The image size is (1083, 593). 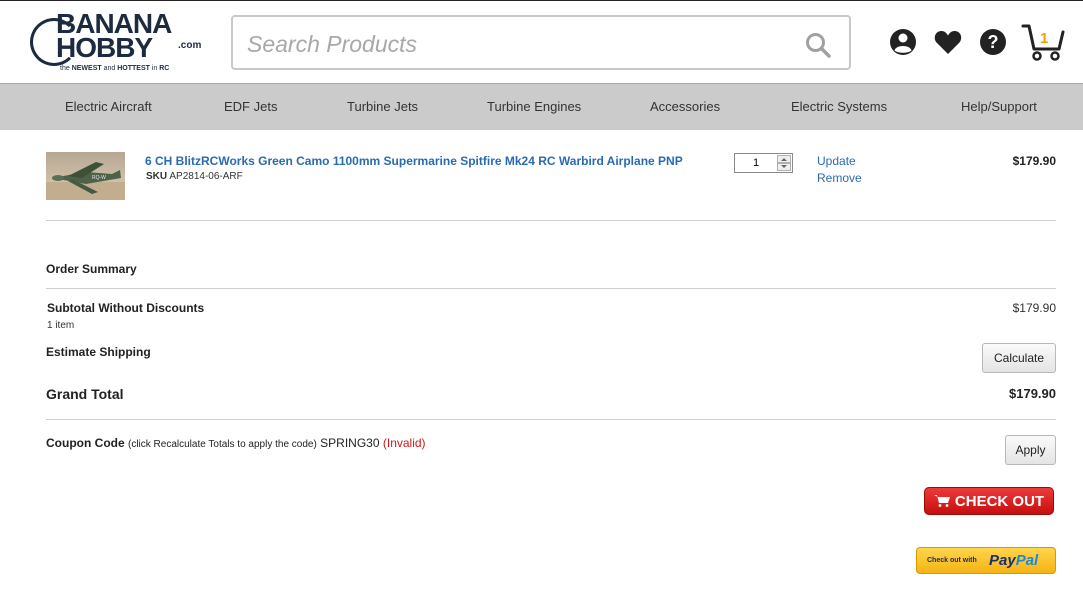 I want to click on item-count: 1 item, so click(x=61, y=325).